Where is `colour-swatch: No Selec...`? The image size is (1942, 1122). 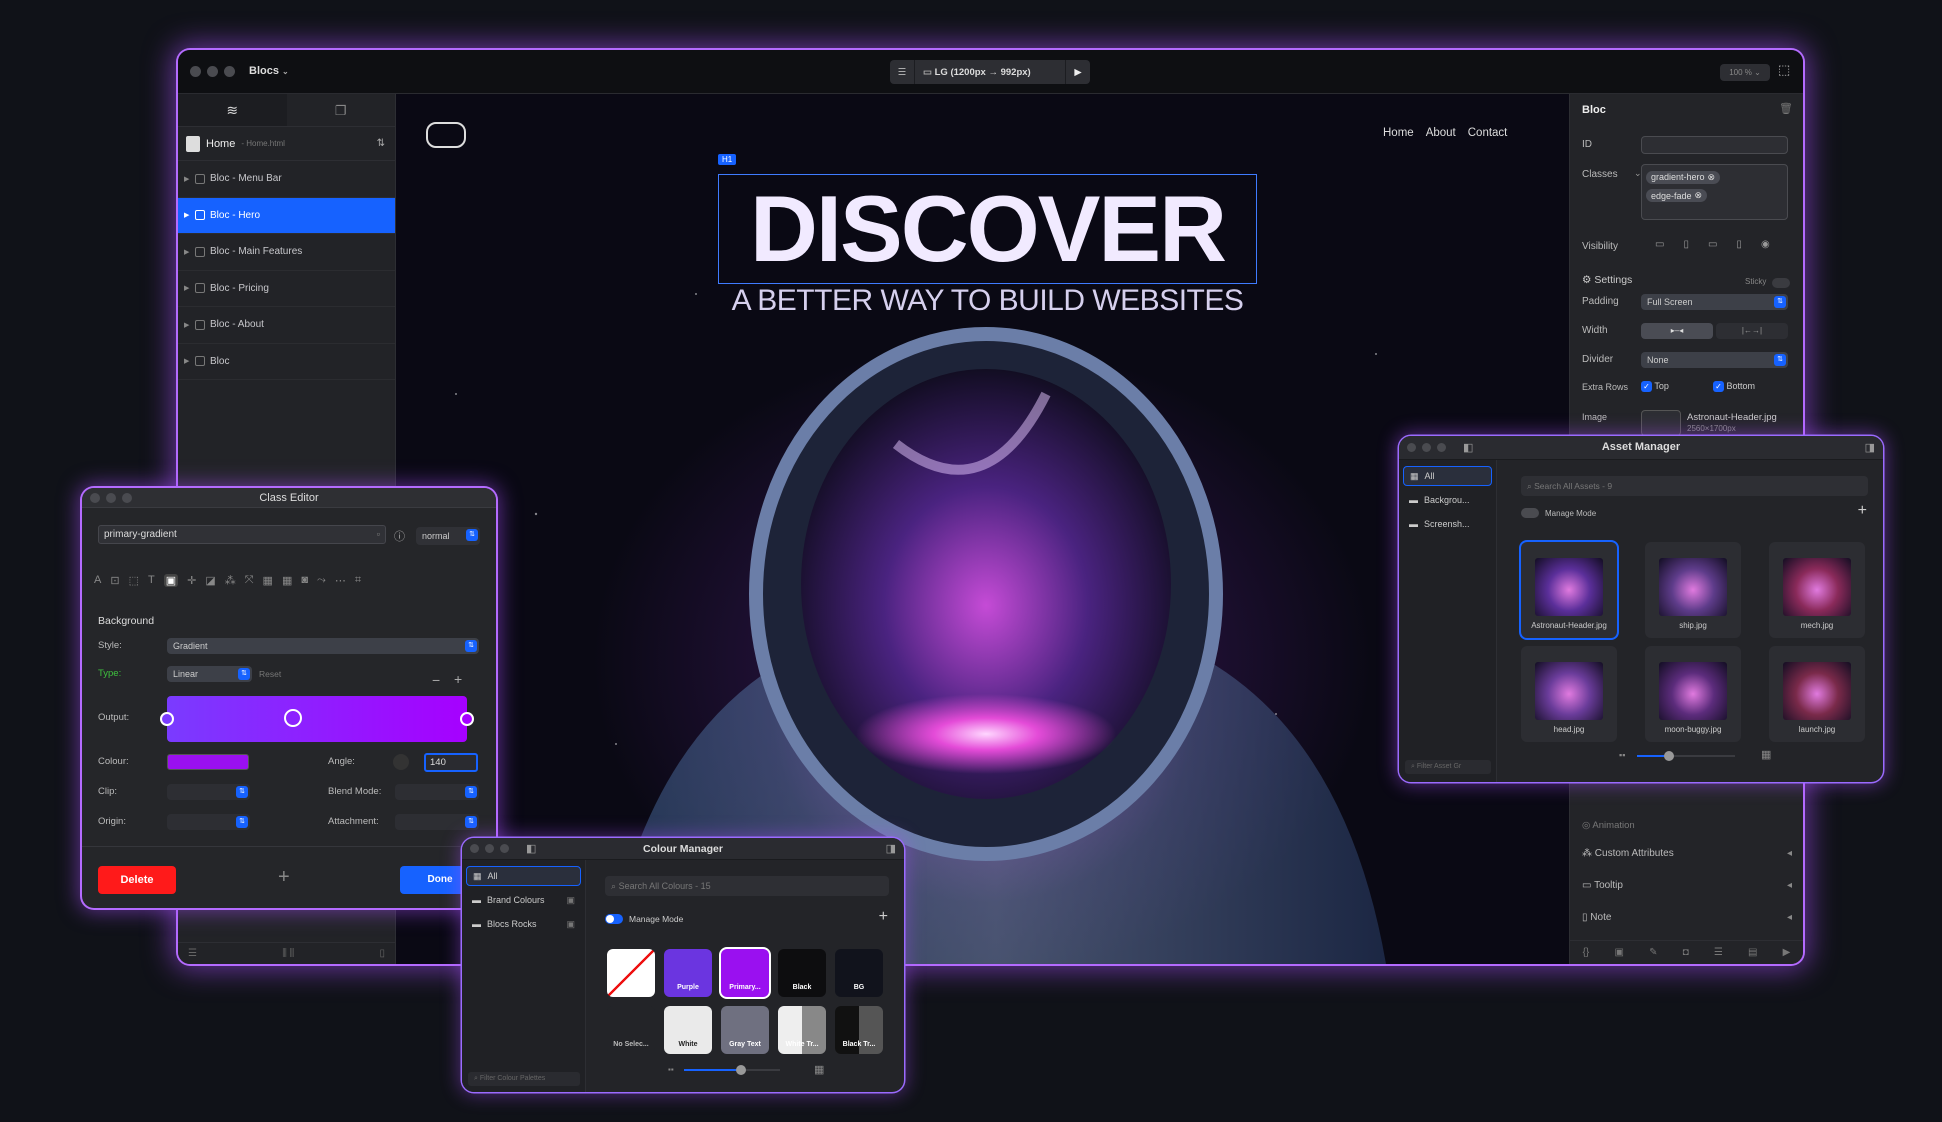 colour-swatch: No Selec... is located at coordinates (631, 1030).